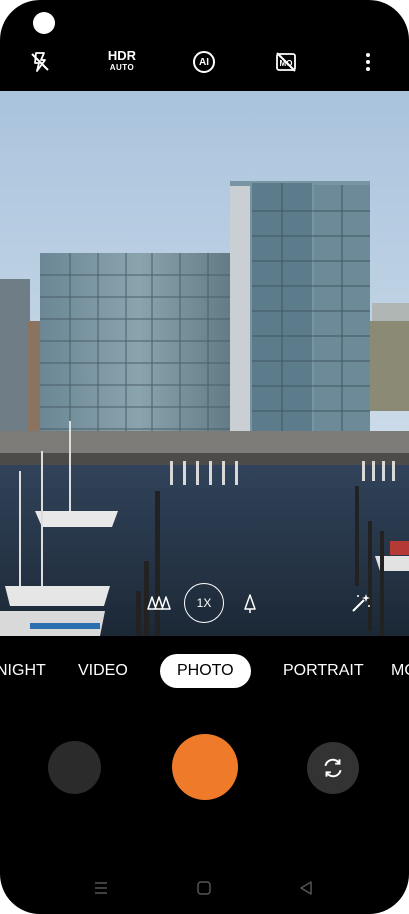 This screenshot has width=409, height=914. I want to click on back-icon, so click(306, 888).